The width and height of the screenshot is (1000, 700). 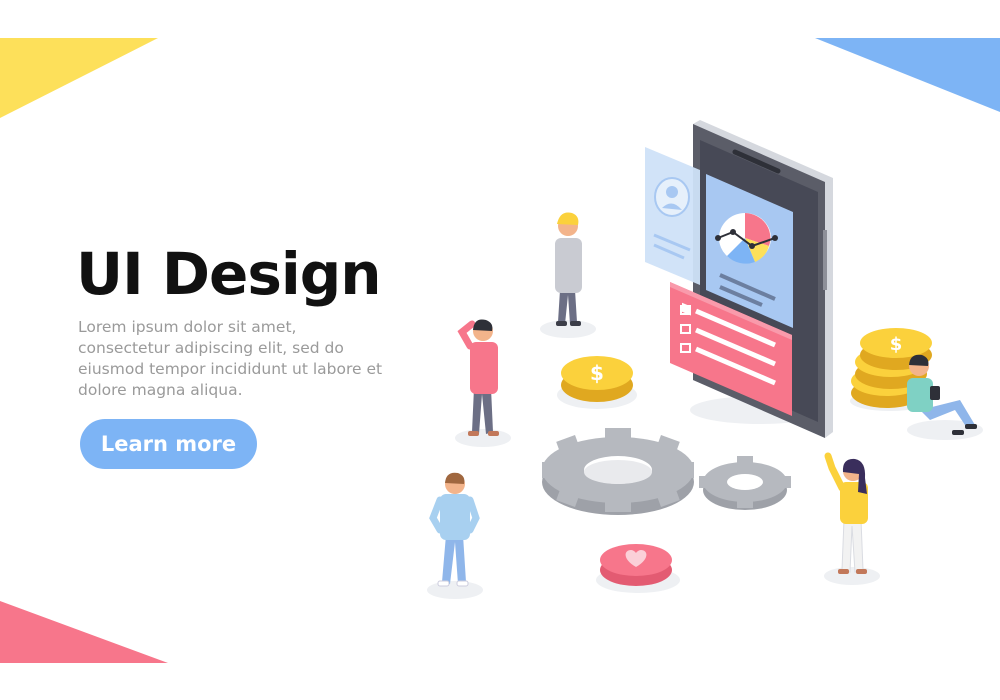 I want to click on dollar-coin-icon: $, so click(x=597, y=382).